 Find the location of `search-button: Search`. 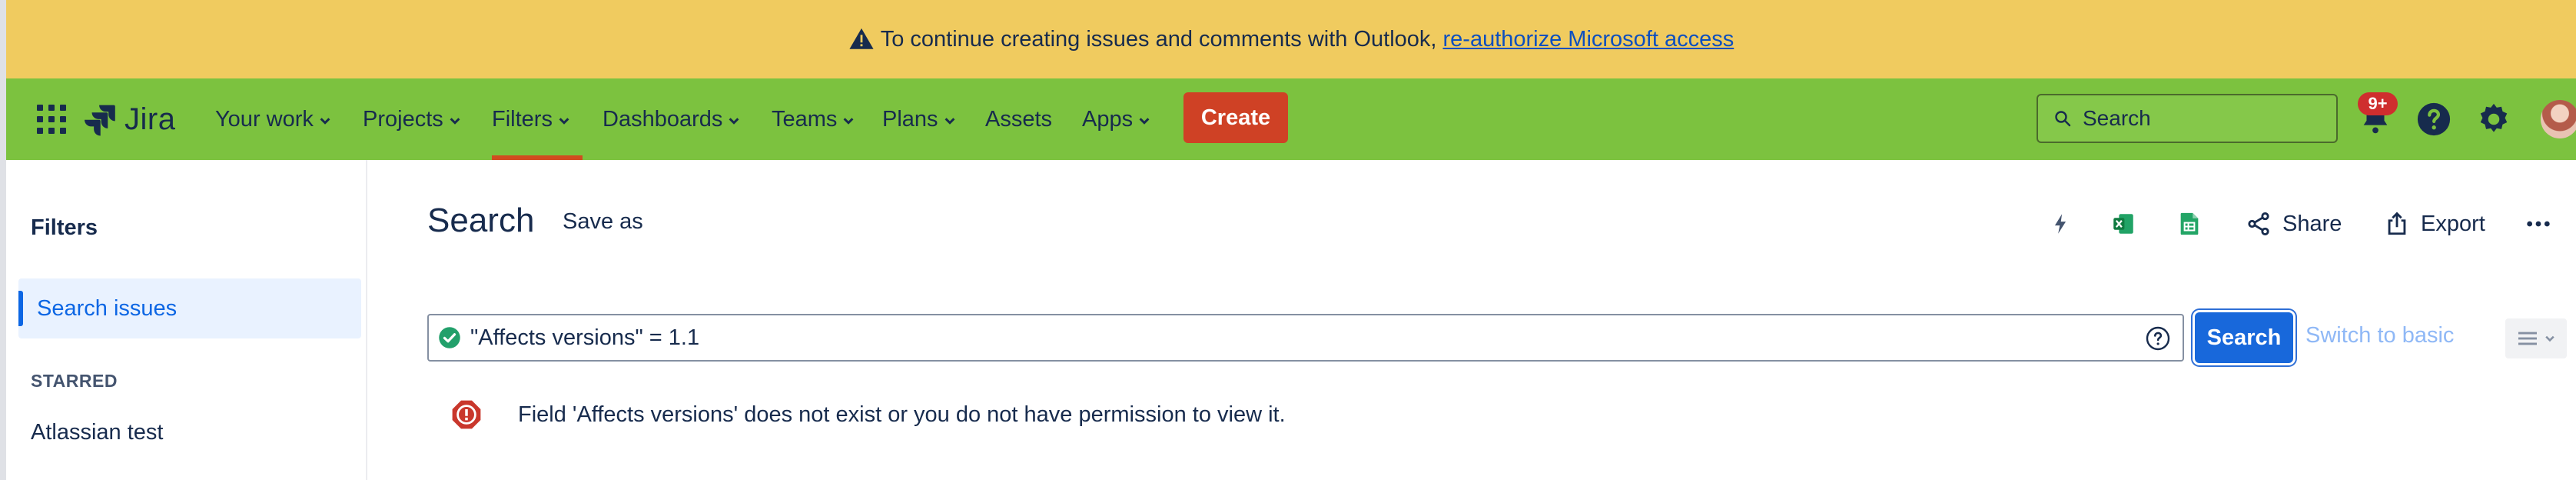

search-button: Search is located at coordinates (2244, 337).